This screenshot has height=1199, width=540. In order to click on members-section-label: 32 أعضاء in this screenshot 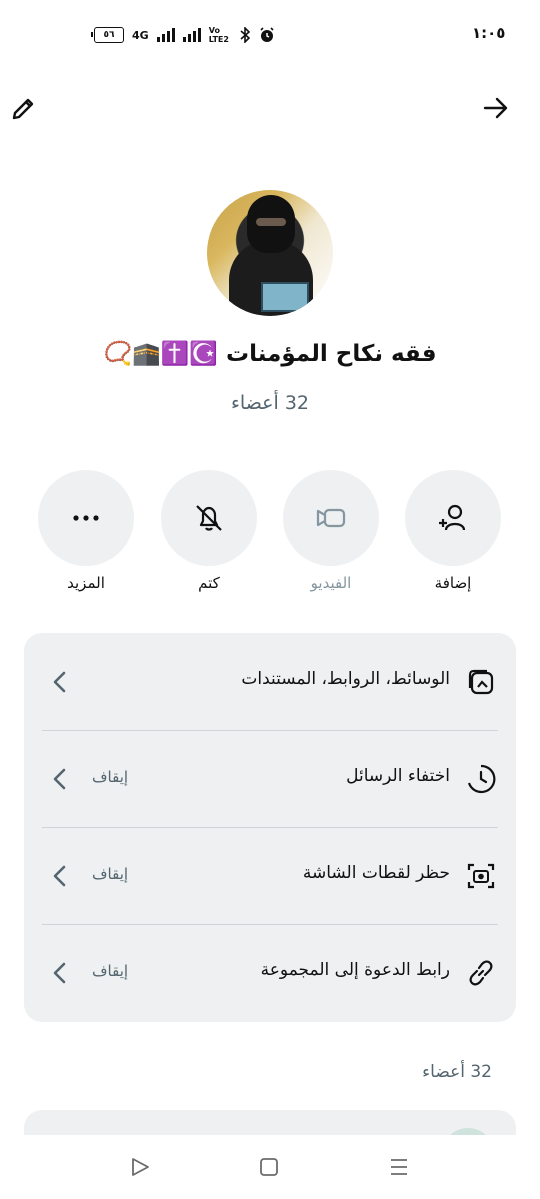, I will do `click(457, 1072)`.